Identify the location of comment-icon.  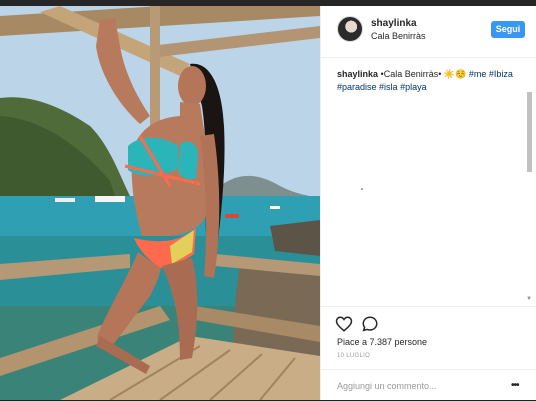
(370, 324).